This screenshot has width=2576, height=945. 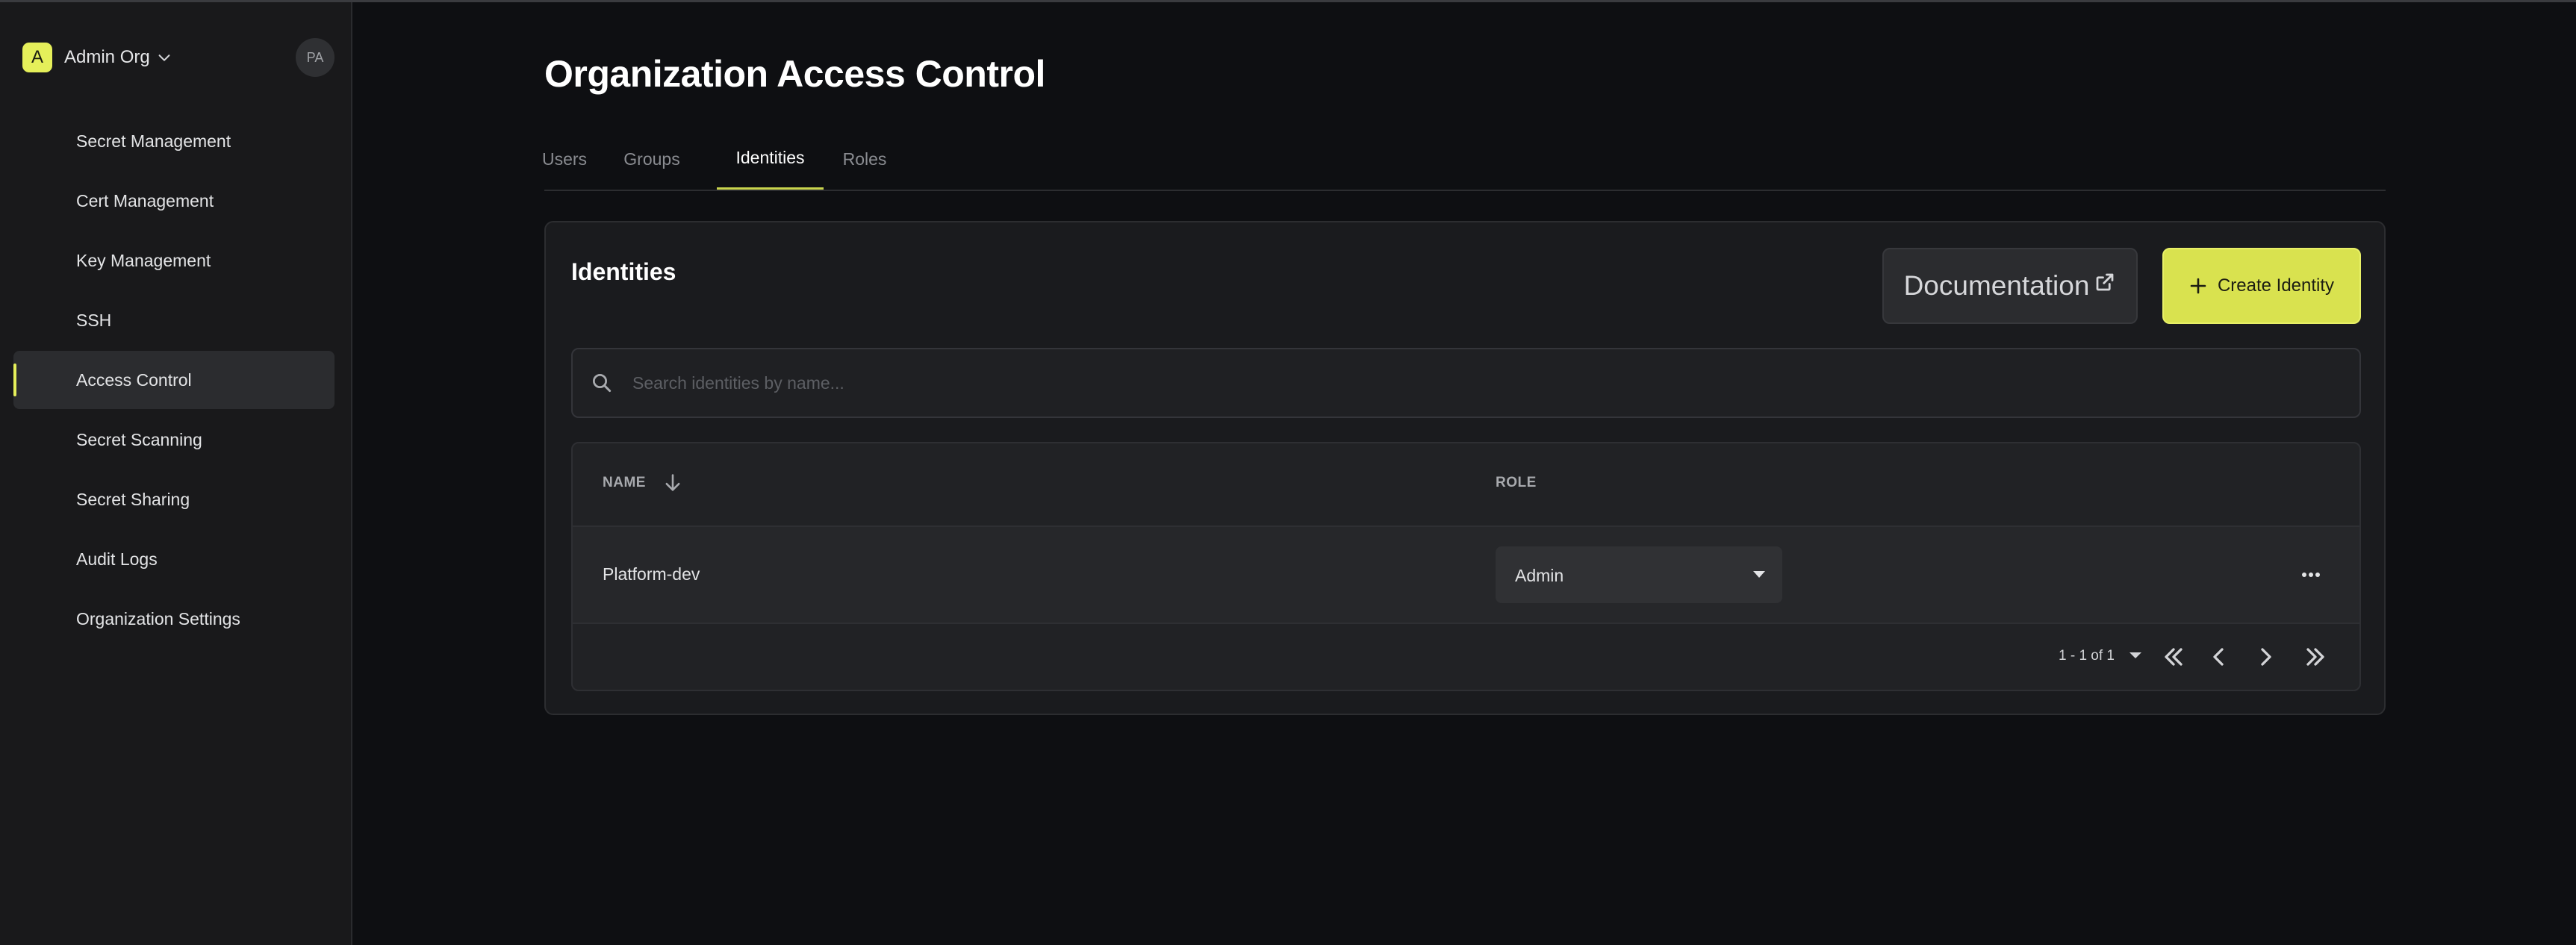 What do you see at coordinates (2315, 657) in the screenshot?
I see `last-page-icon` at bounding box center [2315, 657].